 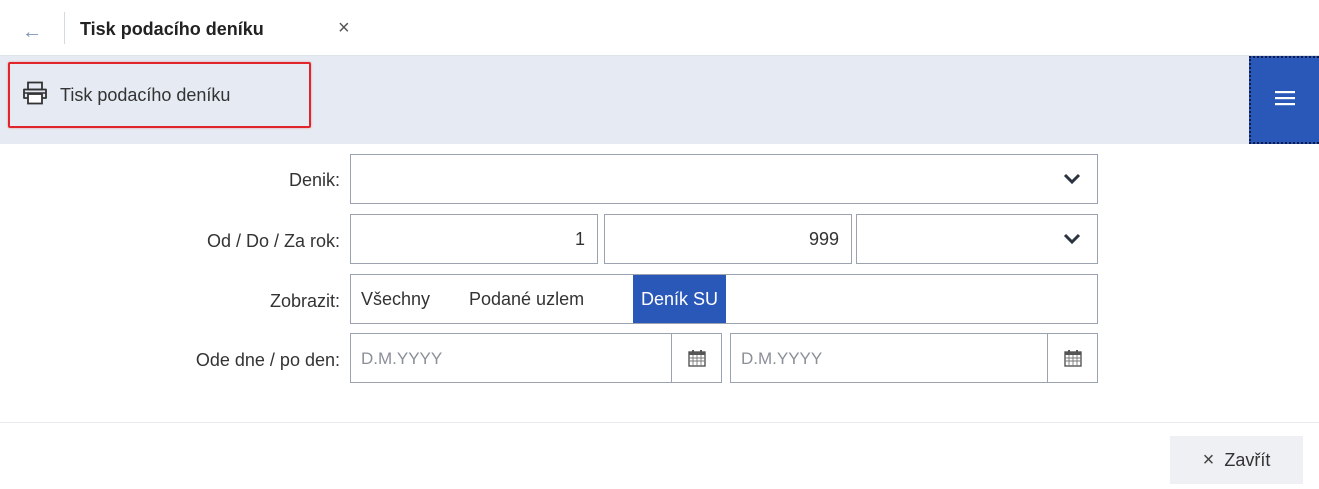 I want to click on range-label: Od / Do / Za rok:, so click(x=273, y=241).